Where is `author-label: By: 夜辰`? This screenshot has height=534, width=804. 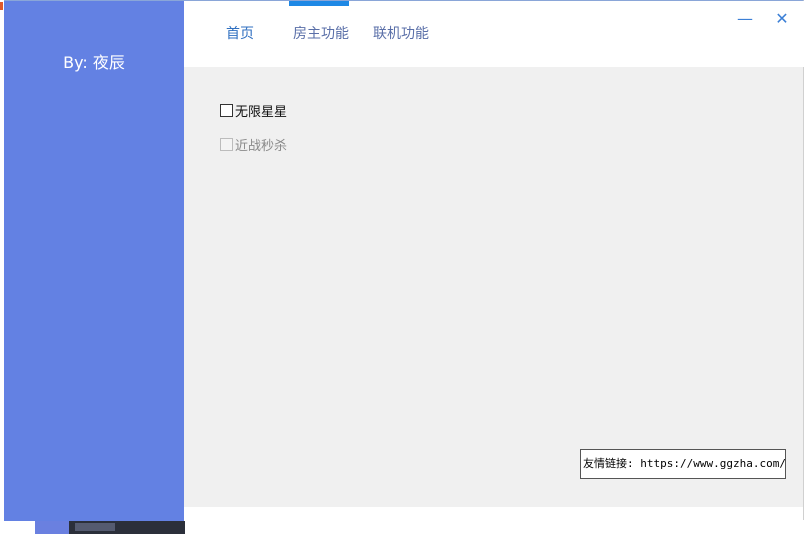 author-label: By: 夜辰 is located at coordinates (94, 62).